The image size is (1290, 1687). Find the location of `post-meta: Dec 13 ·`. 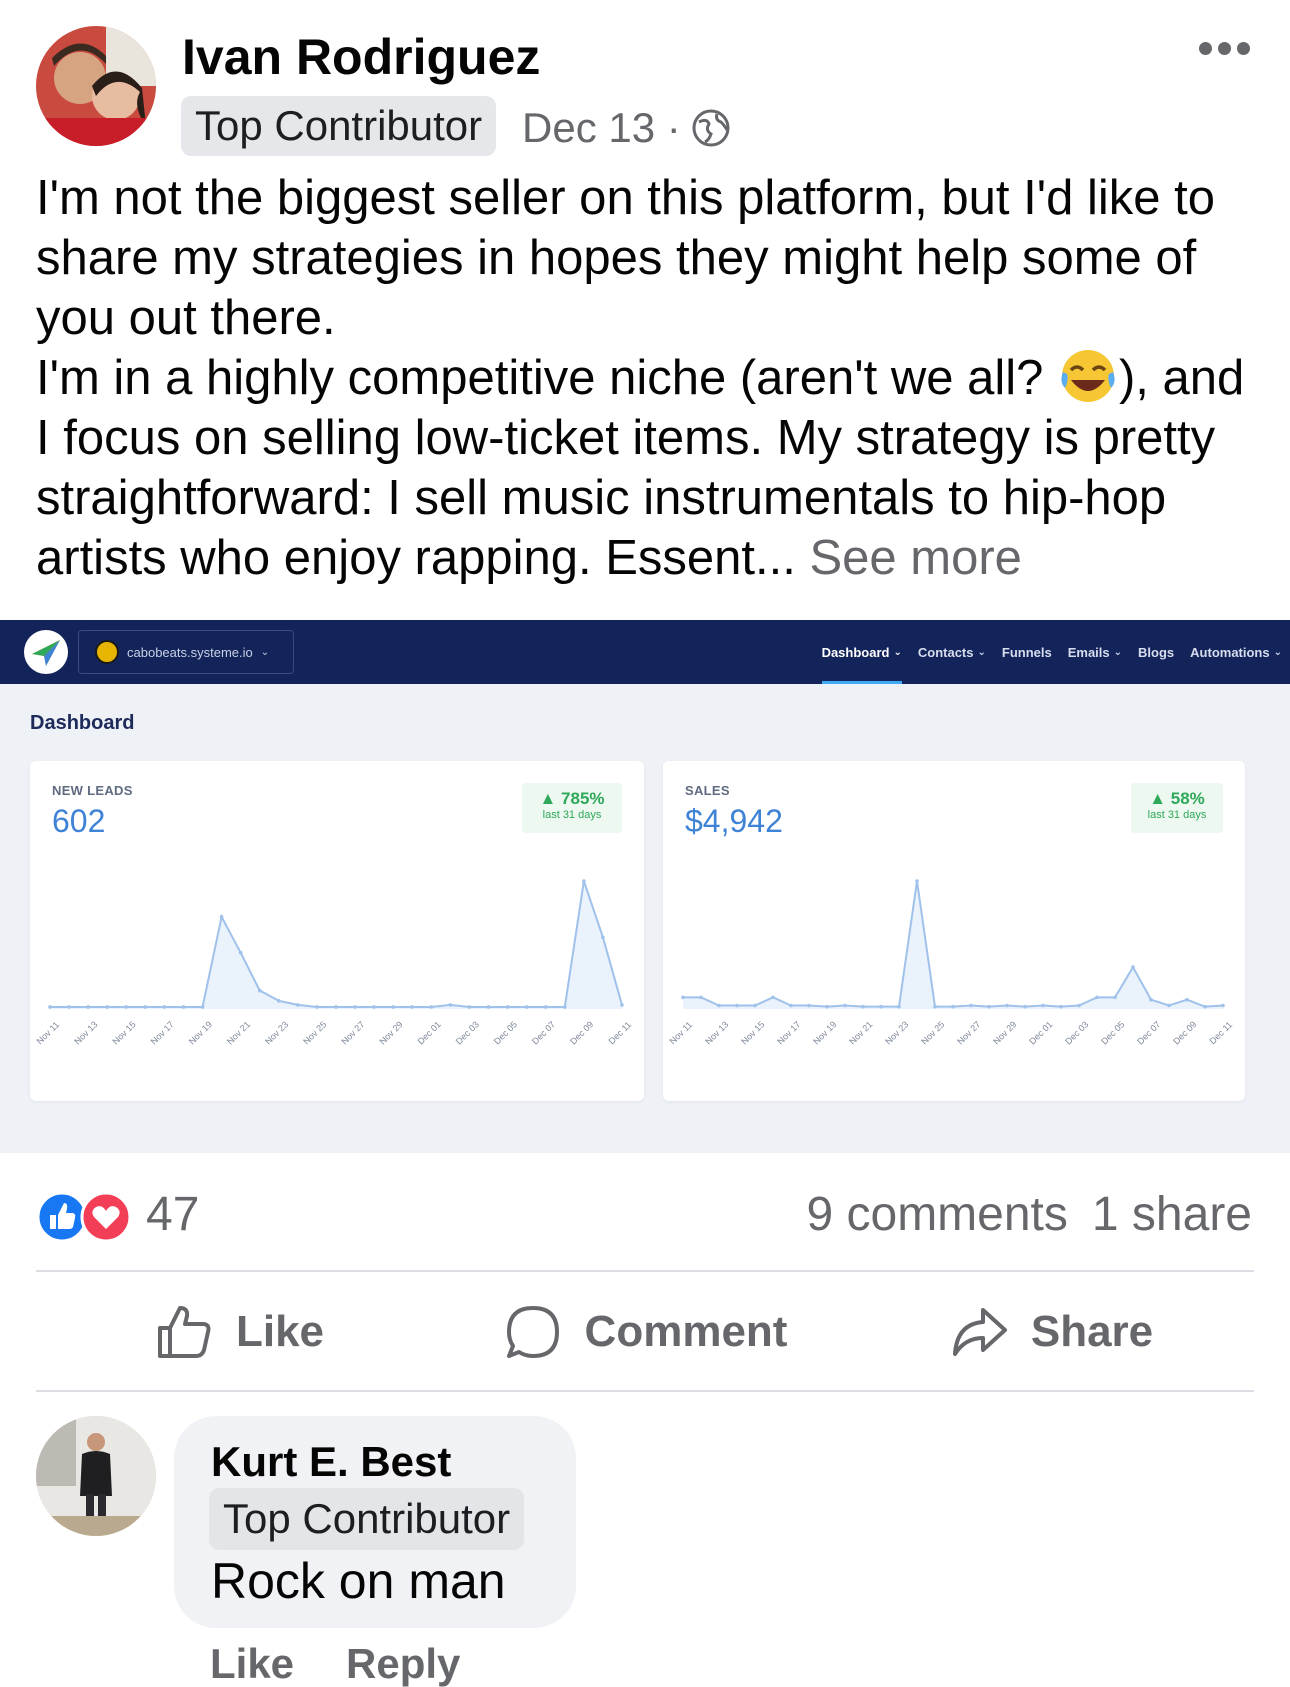

post-meta: Dec 13 · is located at coordinates (626, 128).